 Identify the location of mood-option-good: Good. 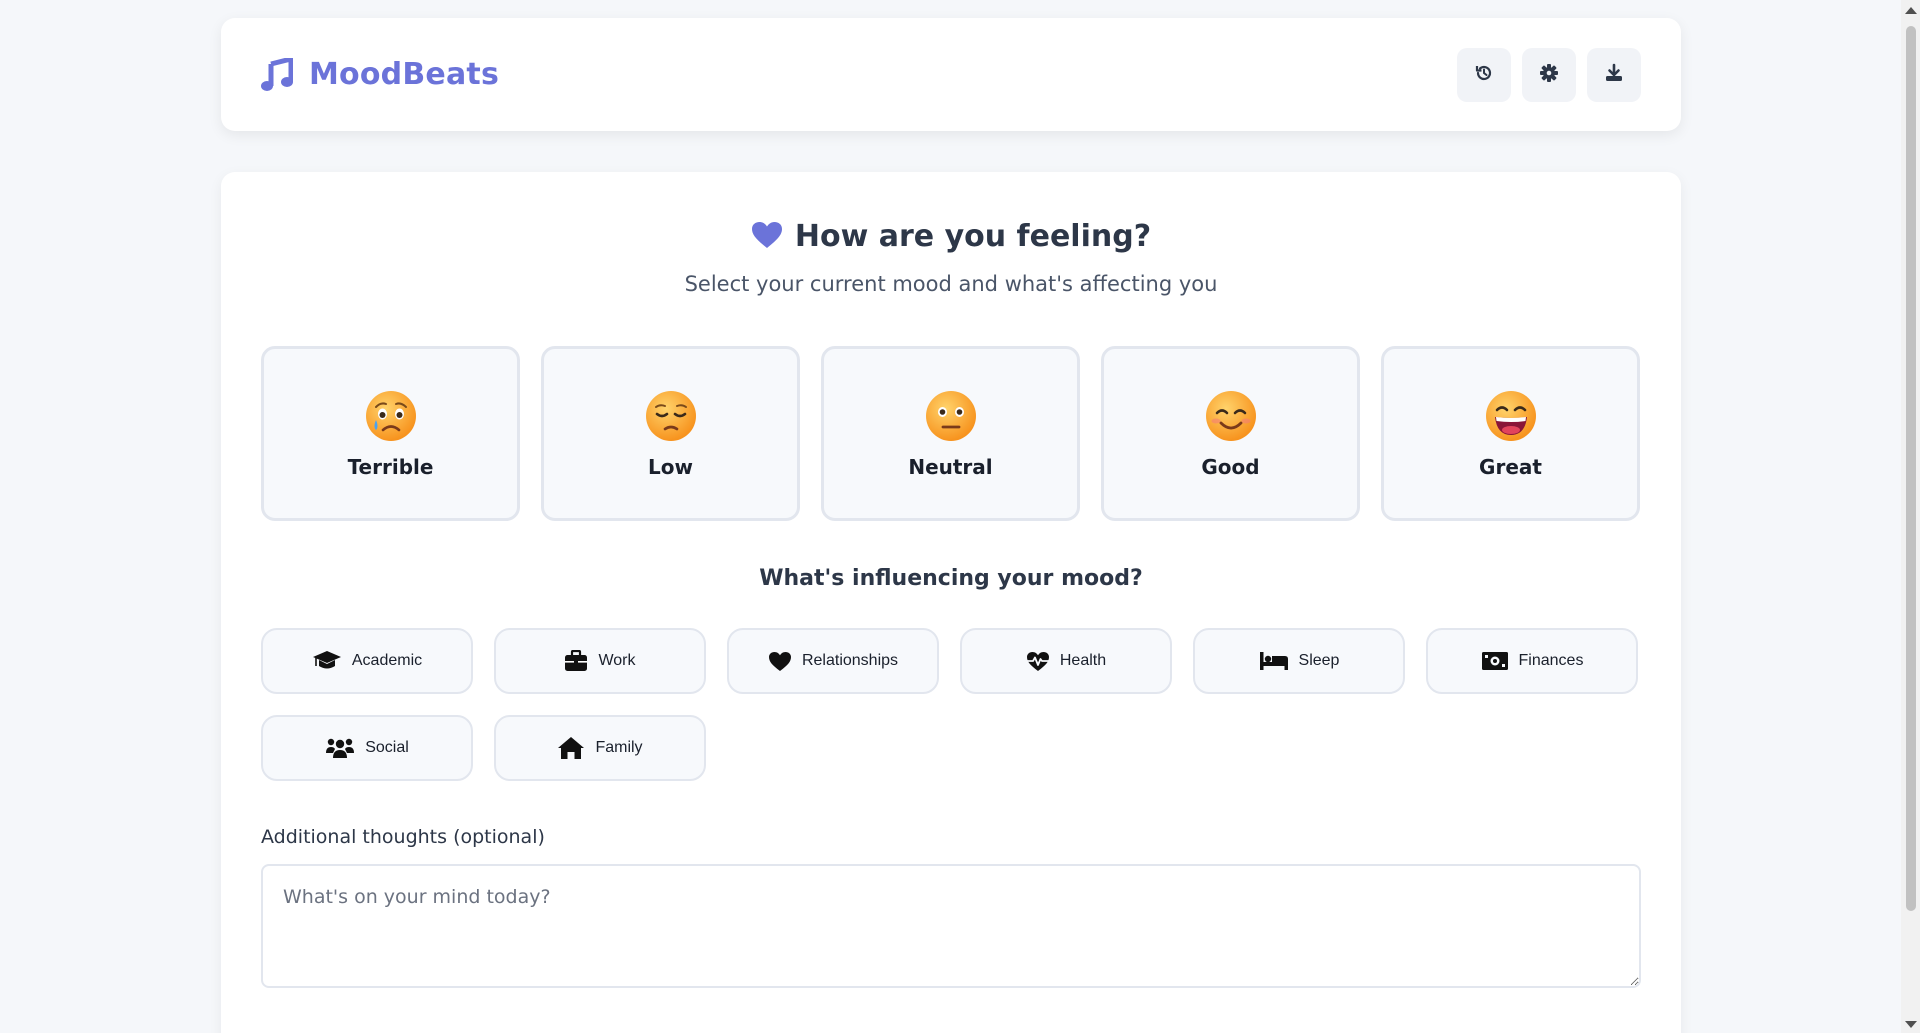
(1230, 433).